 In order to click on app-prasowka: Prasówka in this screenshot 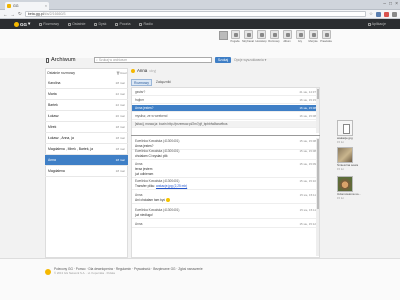, I will do `click(326, 36)`.